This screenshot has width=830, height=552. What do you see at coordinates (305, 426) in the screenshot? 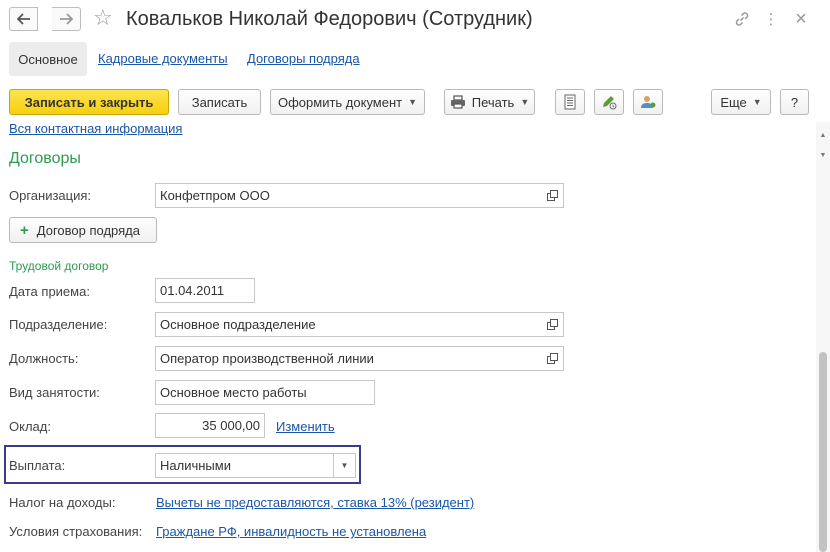
I see `salary-change-link: Изменить` at bounding box center [305, 426].